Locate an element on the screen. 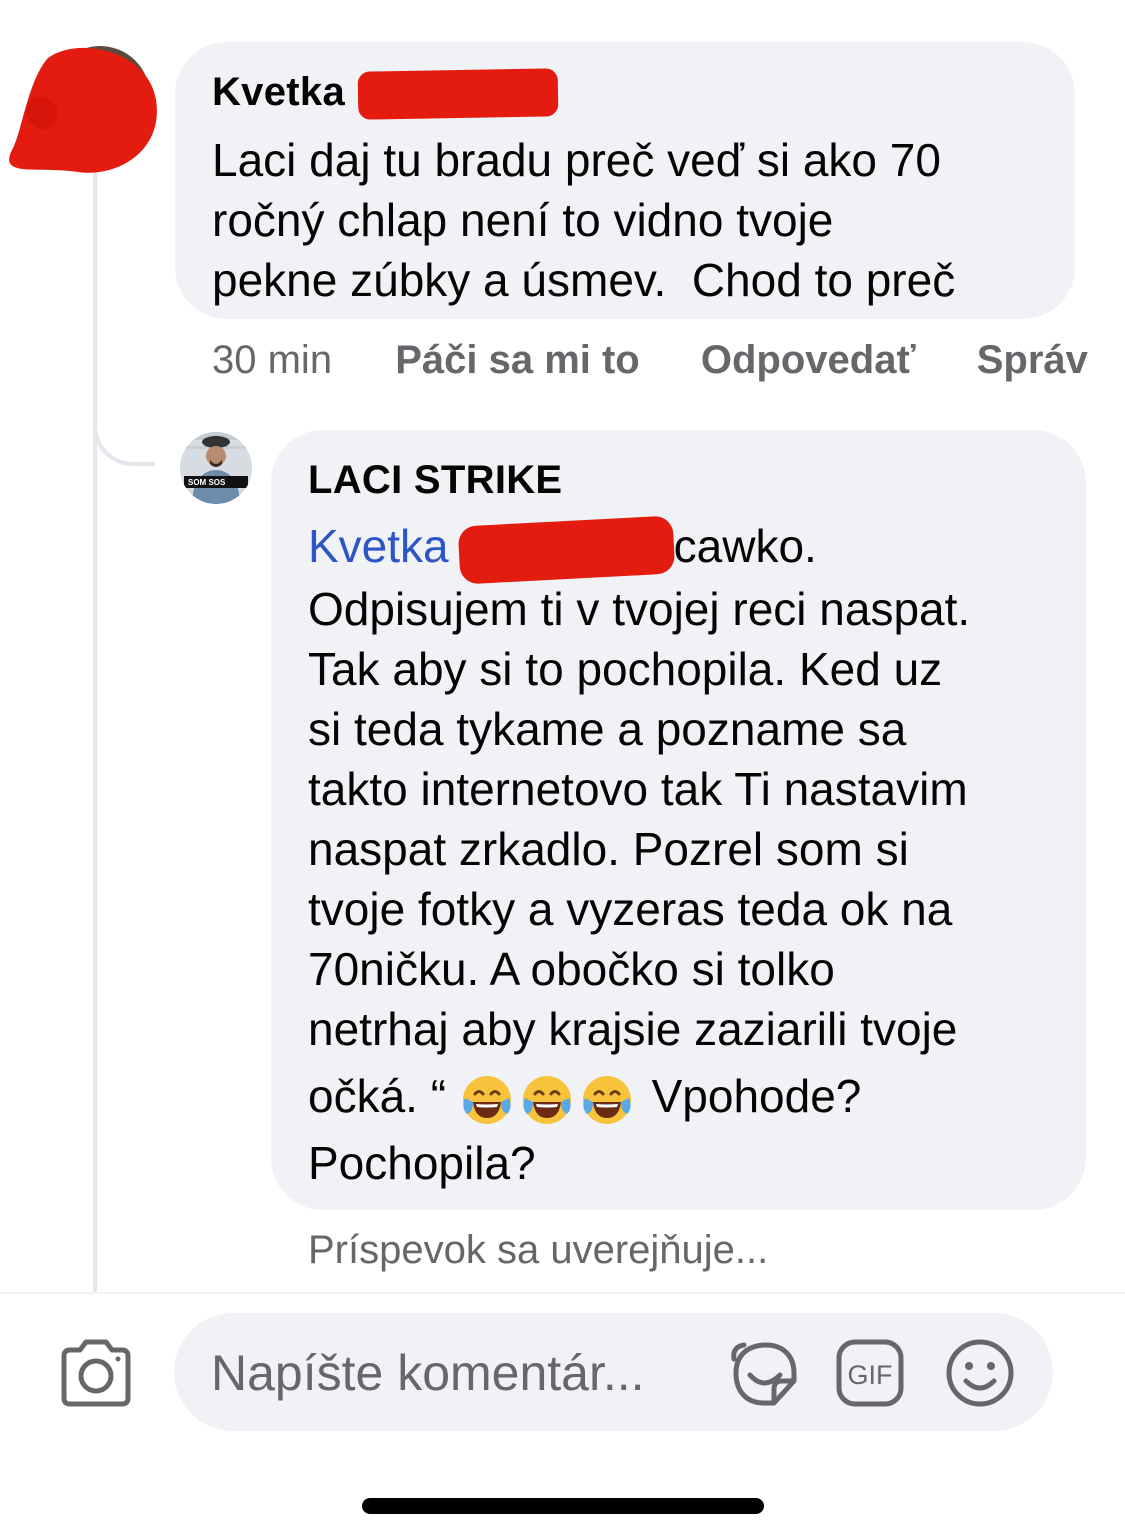 The image size is (1125, 1539). comment-text-line: Laci daj tu bradu preč veď si ako 70 is located at coordinates (576, 160).